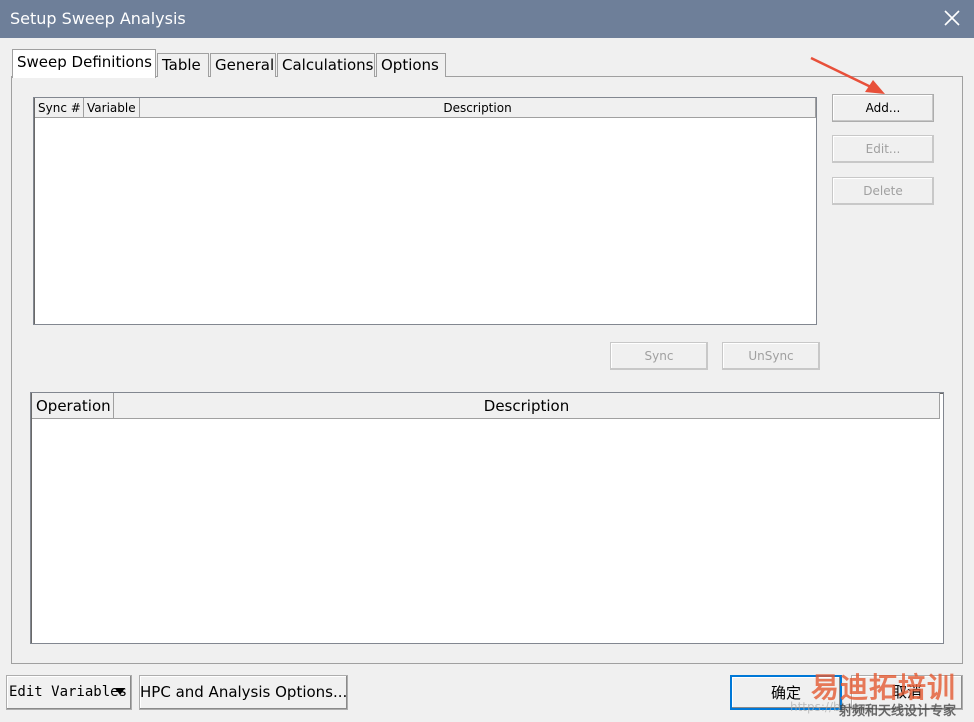 This screenshot has height=722, width=974. I want to click on tab-table: Table, so click(183, 65).